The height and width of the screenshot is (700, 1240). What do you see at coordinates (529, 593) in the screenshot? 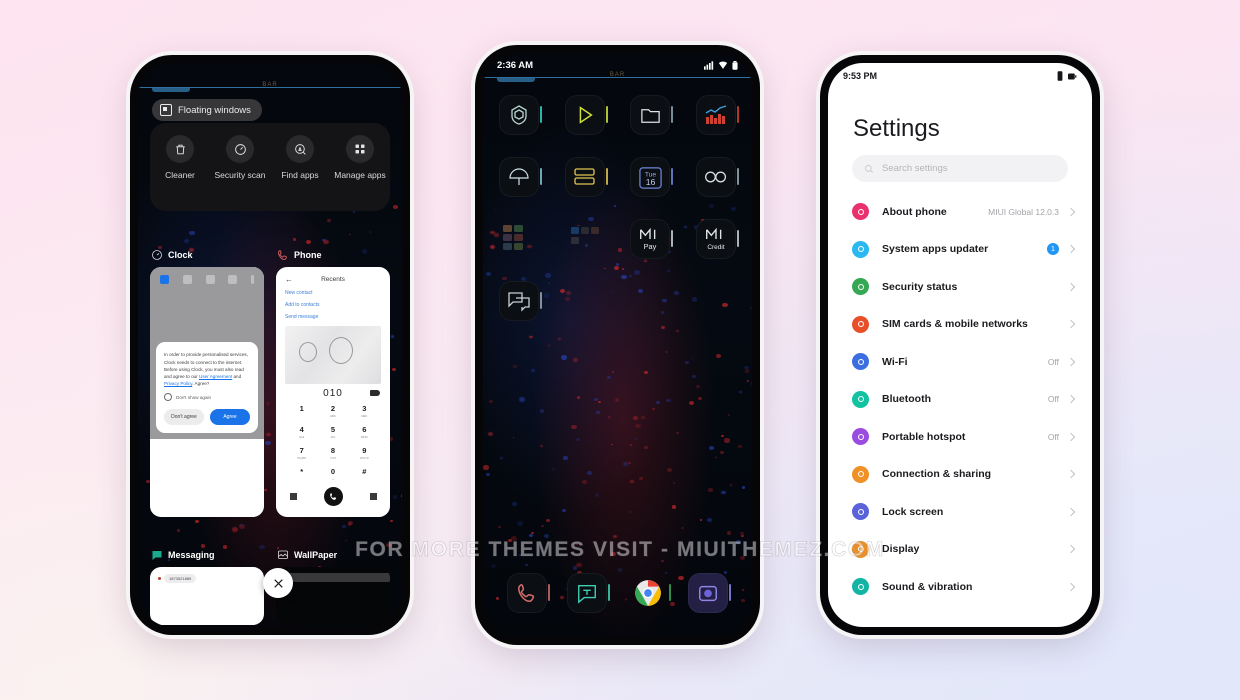
I see `dock-icon-phone` at bounding box center [529, 593].